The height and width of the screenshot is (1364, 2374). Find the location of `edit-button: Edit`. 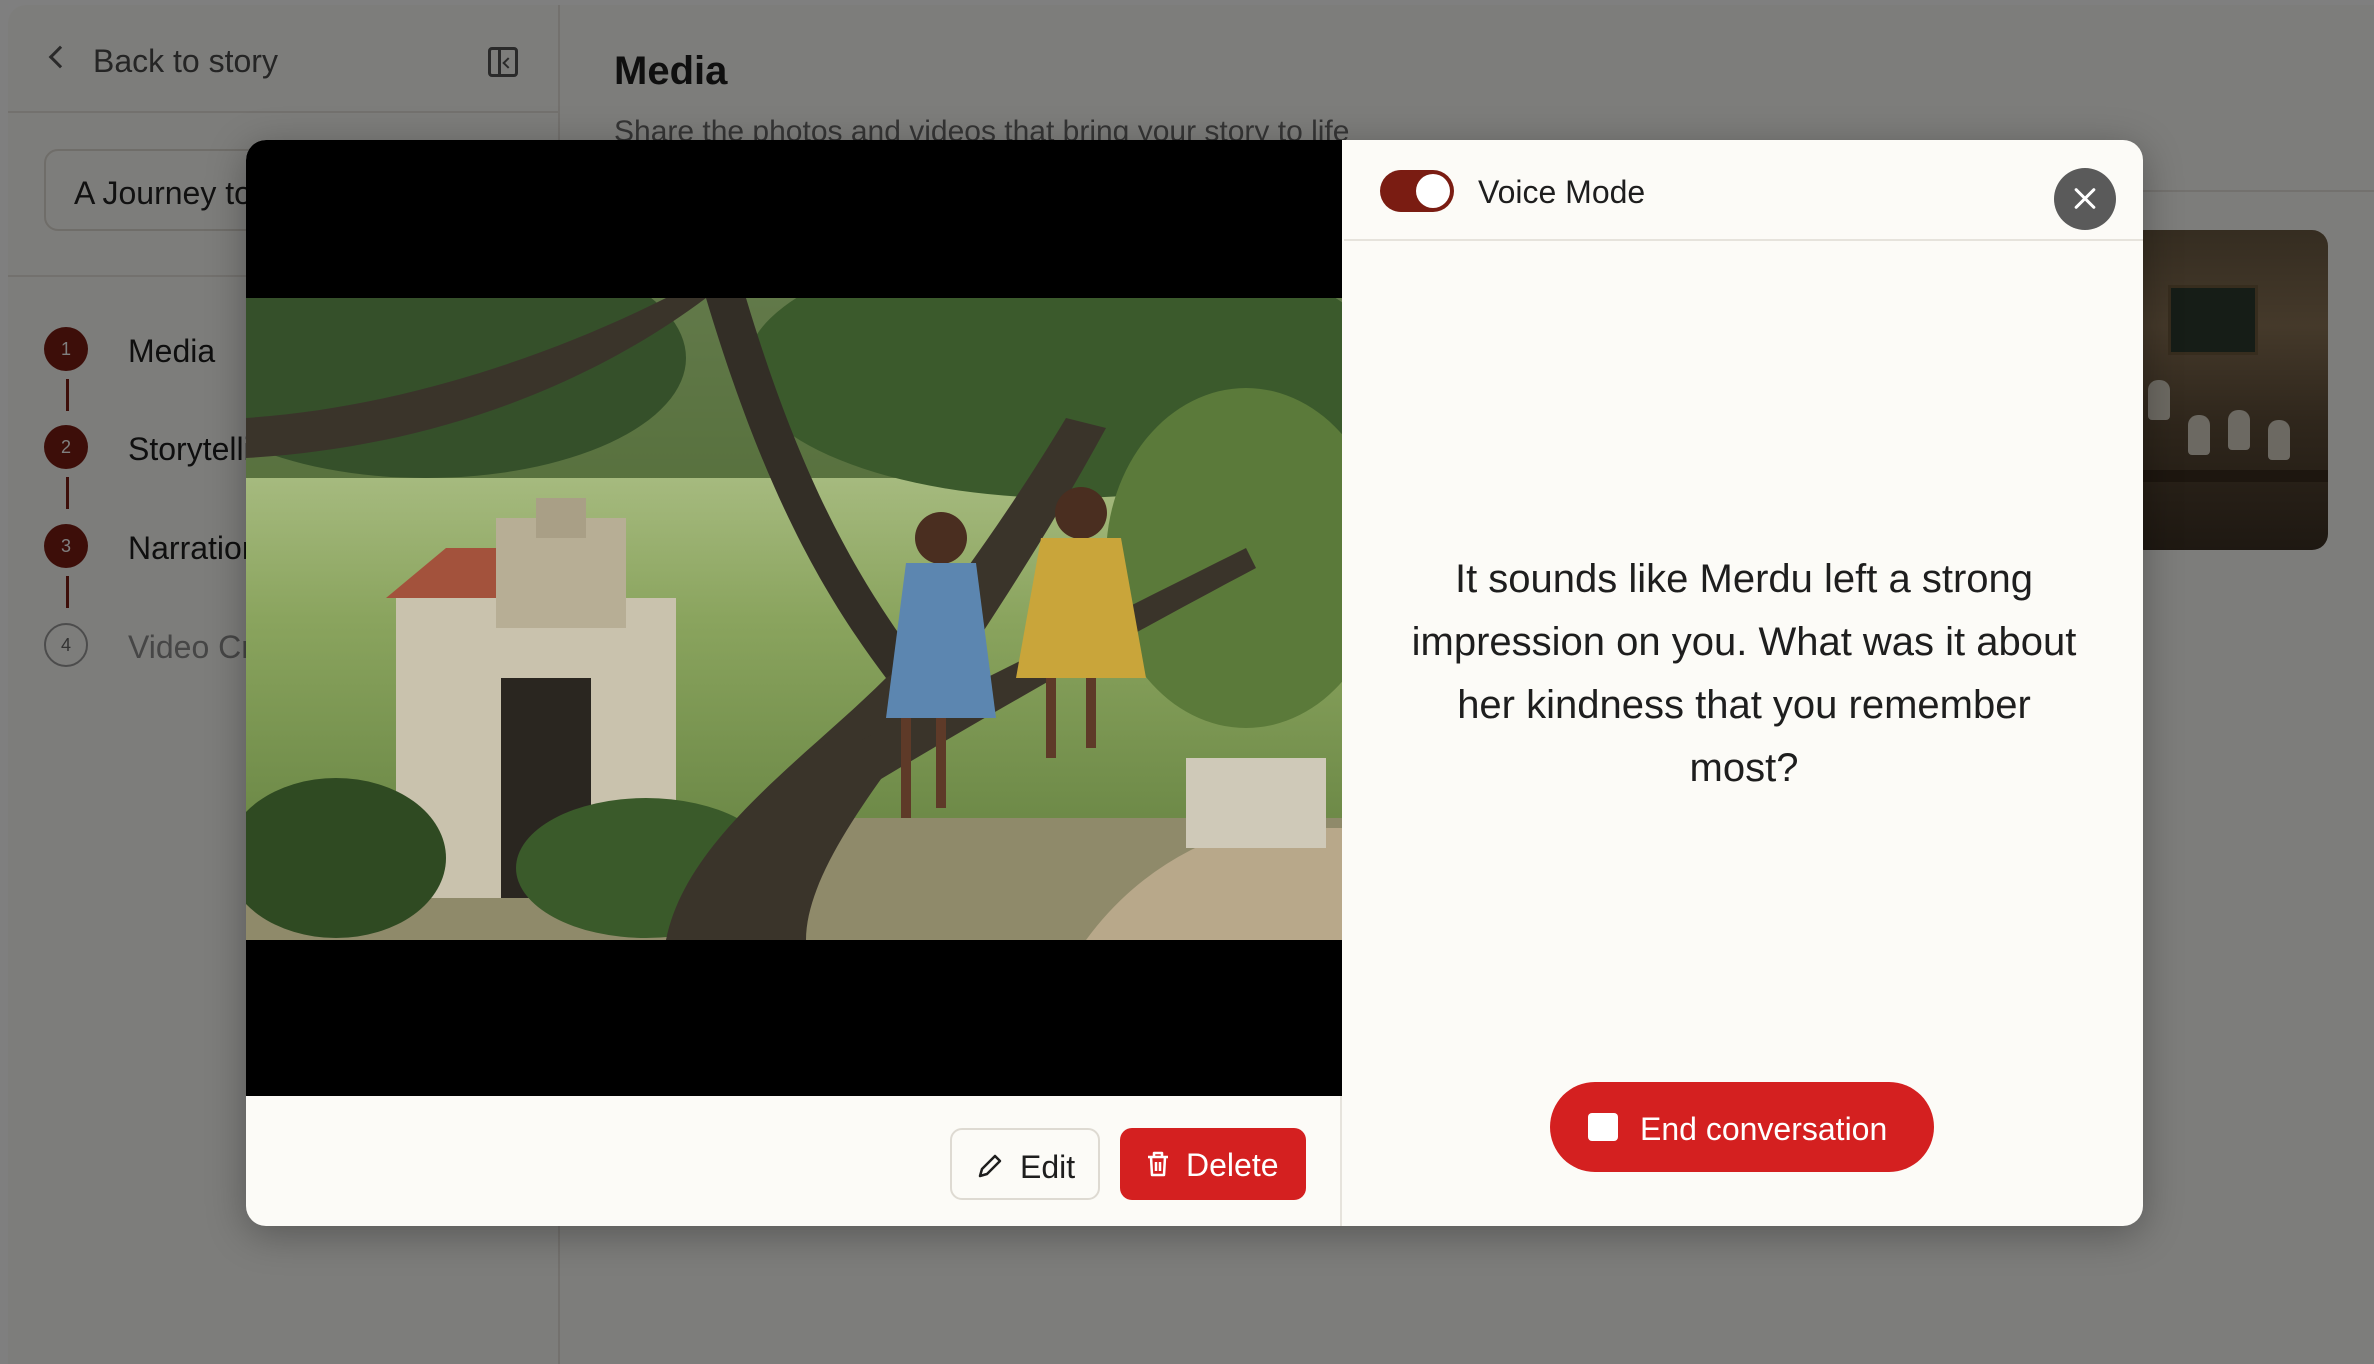

edit-button: Edit is located at coordinates (1025, 1164).